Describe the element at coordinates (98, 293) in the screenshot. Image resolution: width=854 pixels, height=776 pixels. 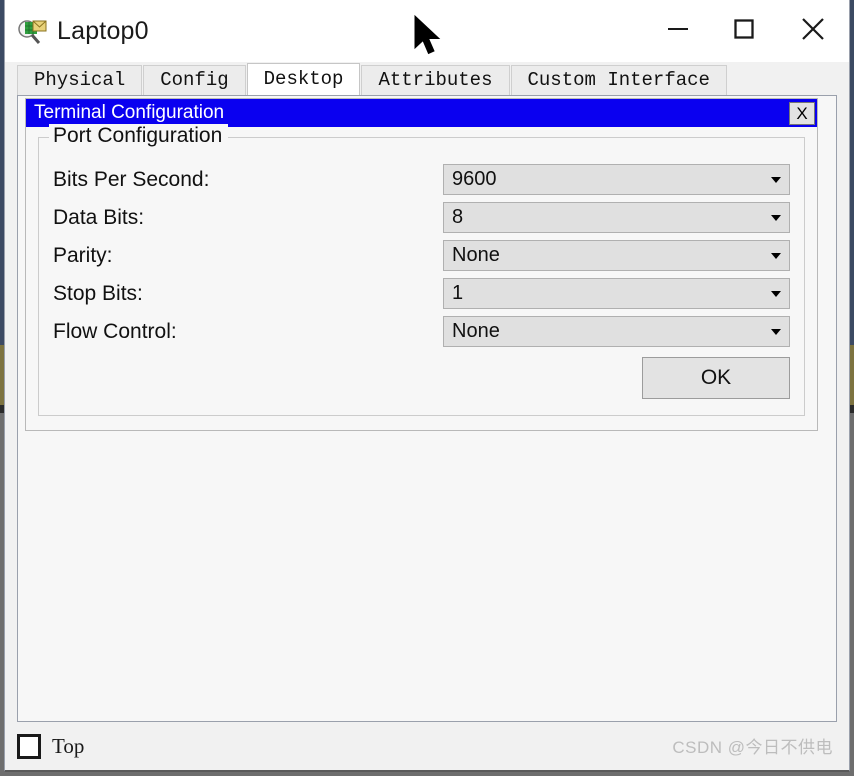
I see `stop-bits-label: Stop Bits:` at that location.